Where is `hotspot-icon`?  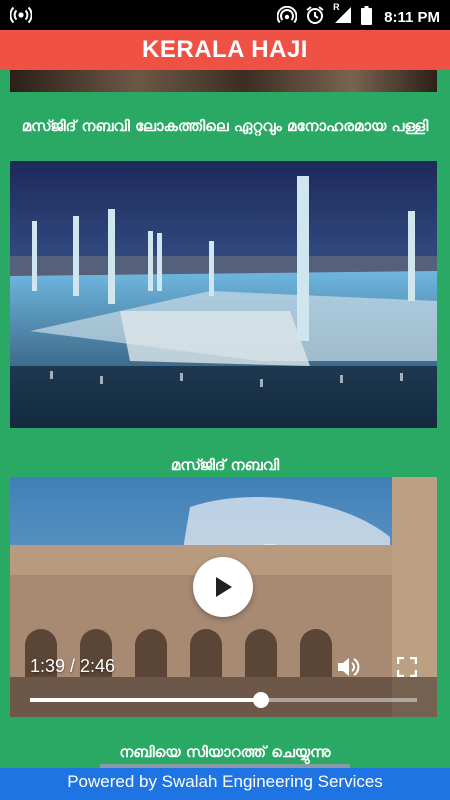 hotspot-icon is located at coordinates (287, 16).